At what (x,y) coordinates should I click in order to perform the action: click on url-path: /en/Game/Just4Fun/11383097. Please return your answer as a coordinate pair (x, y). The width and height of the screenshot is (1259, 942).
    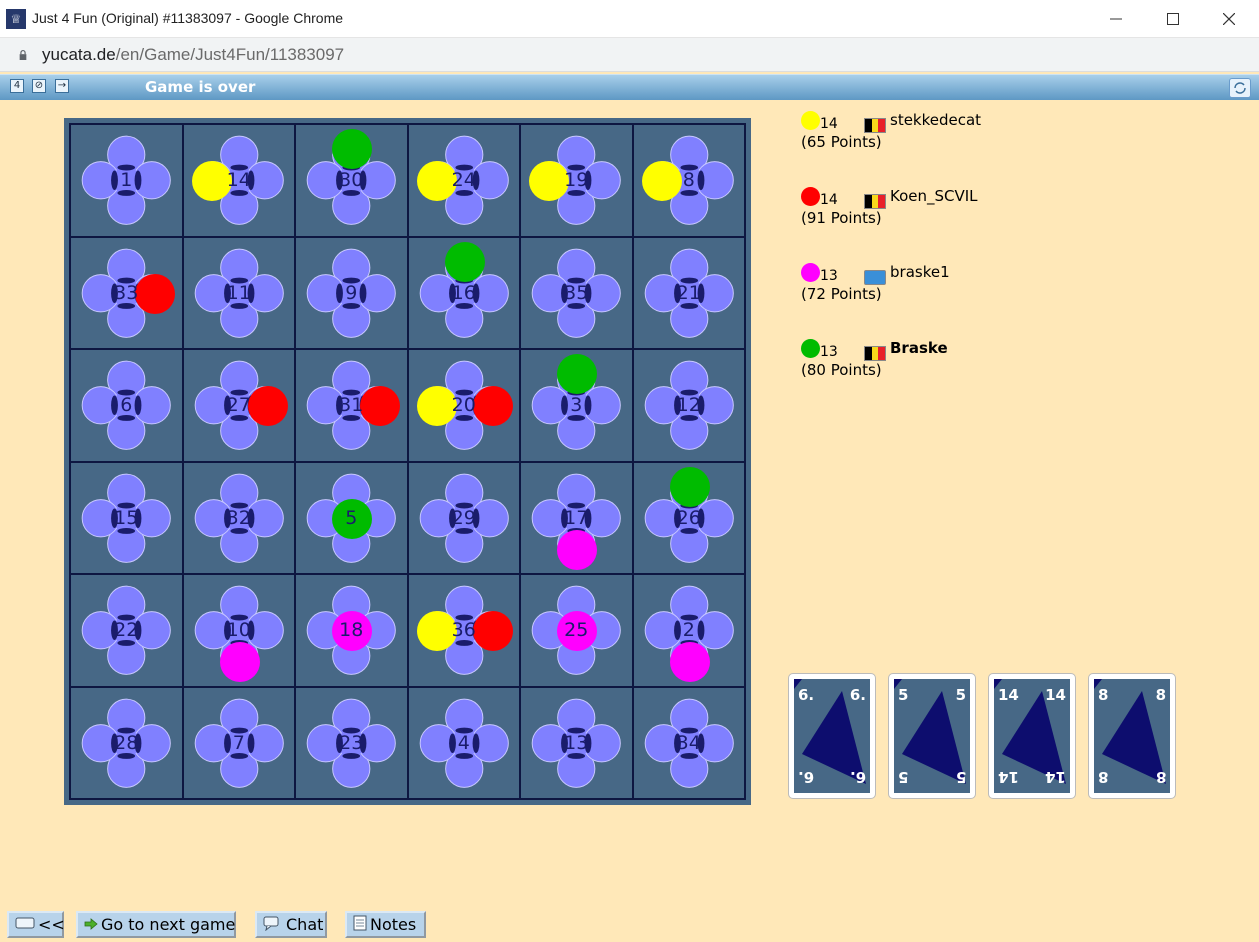
    Looking at the image, I should click on (230, 54).